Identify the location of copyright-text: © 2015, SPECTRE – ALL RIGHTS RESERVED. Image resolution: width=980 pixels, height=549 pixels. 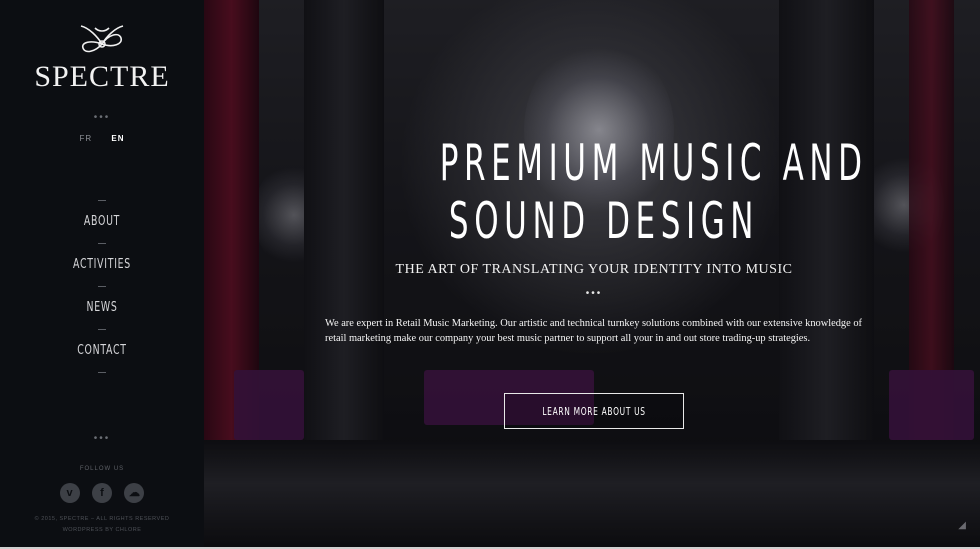
(102, 519).